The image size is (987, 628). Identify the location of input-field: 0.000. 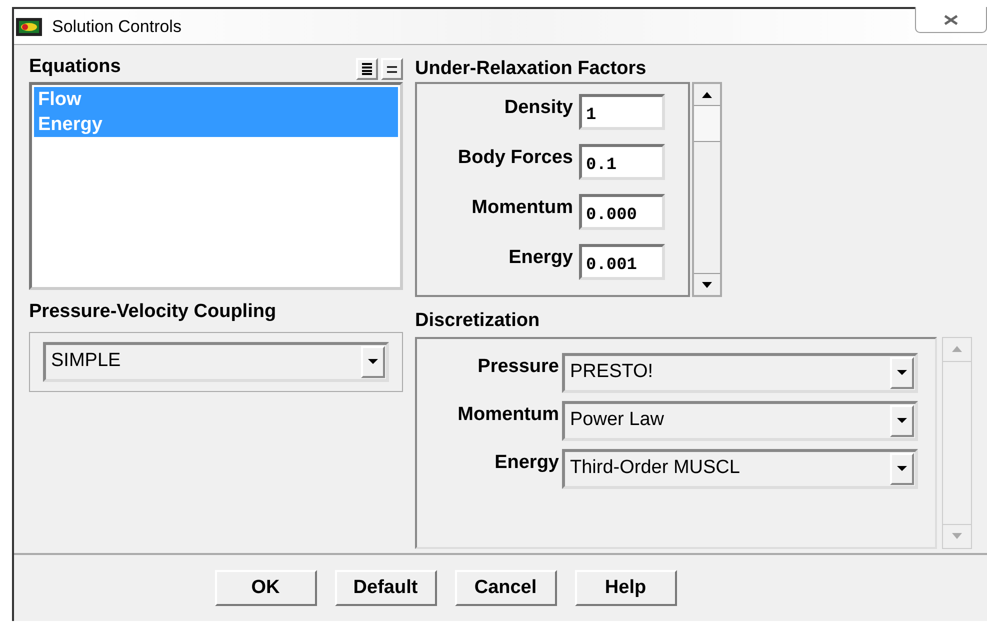
(622, 212).